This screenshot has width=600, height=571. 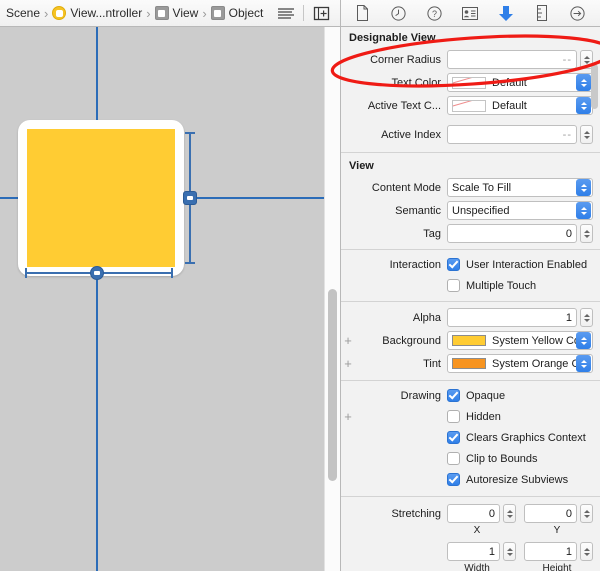 I want to click on selected-view-frame, so click(x=101, y=198).